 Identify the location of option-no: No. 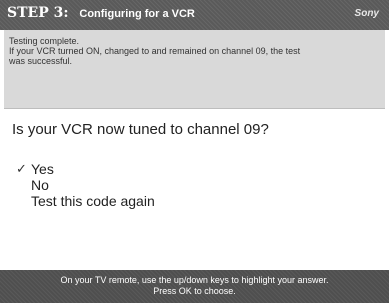
(85, 185).